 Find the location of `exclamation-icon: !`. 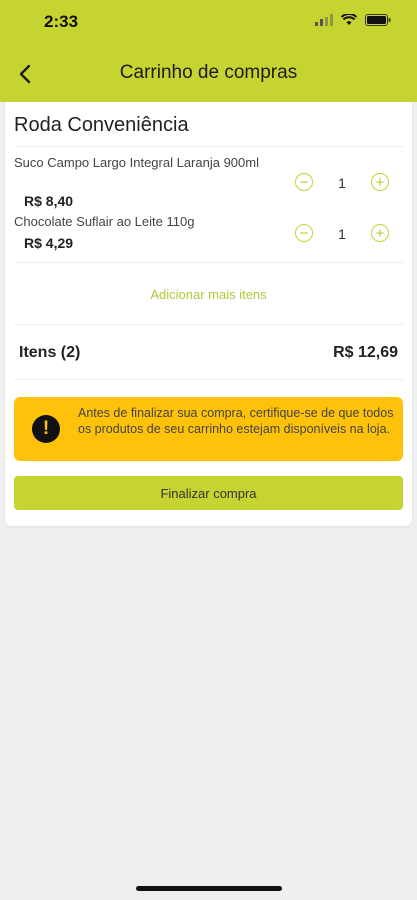

exclamation-icon: ! is located at coordinates (46, 429).